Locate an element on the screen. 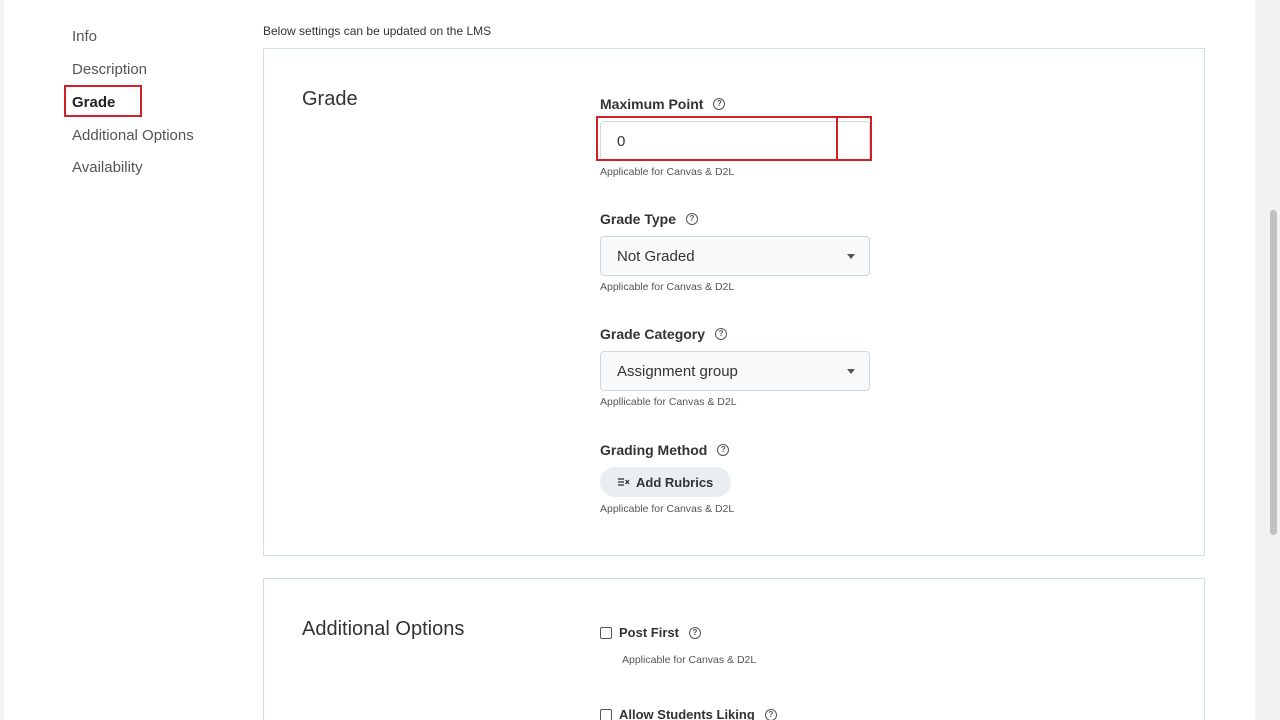  grade-type-hint: Applicable for Canvas & D2L is located at coordinates (667, 287).